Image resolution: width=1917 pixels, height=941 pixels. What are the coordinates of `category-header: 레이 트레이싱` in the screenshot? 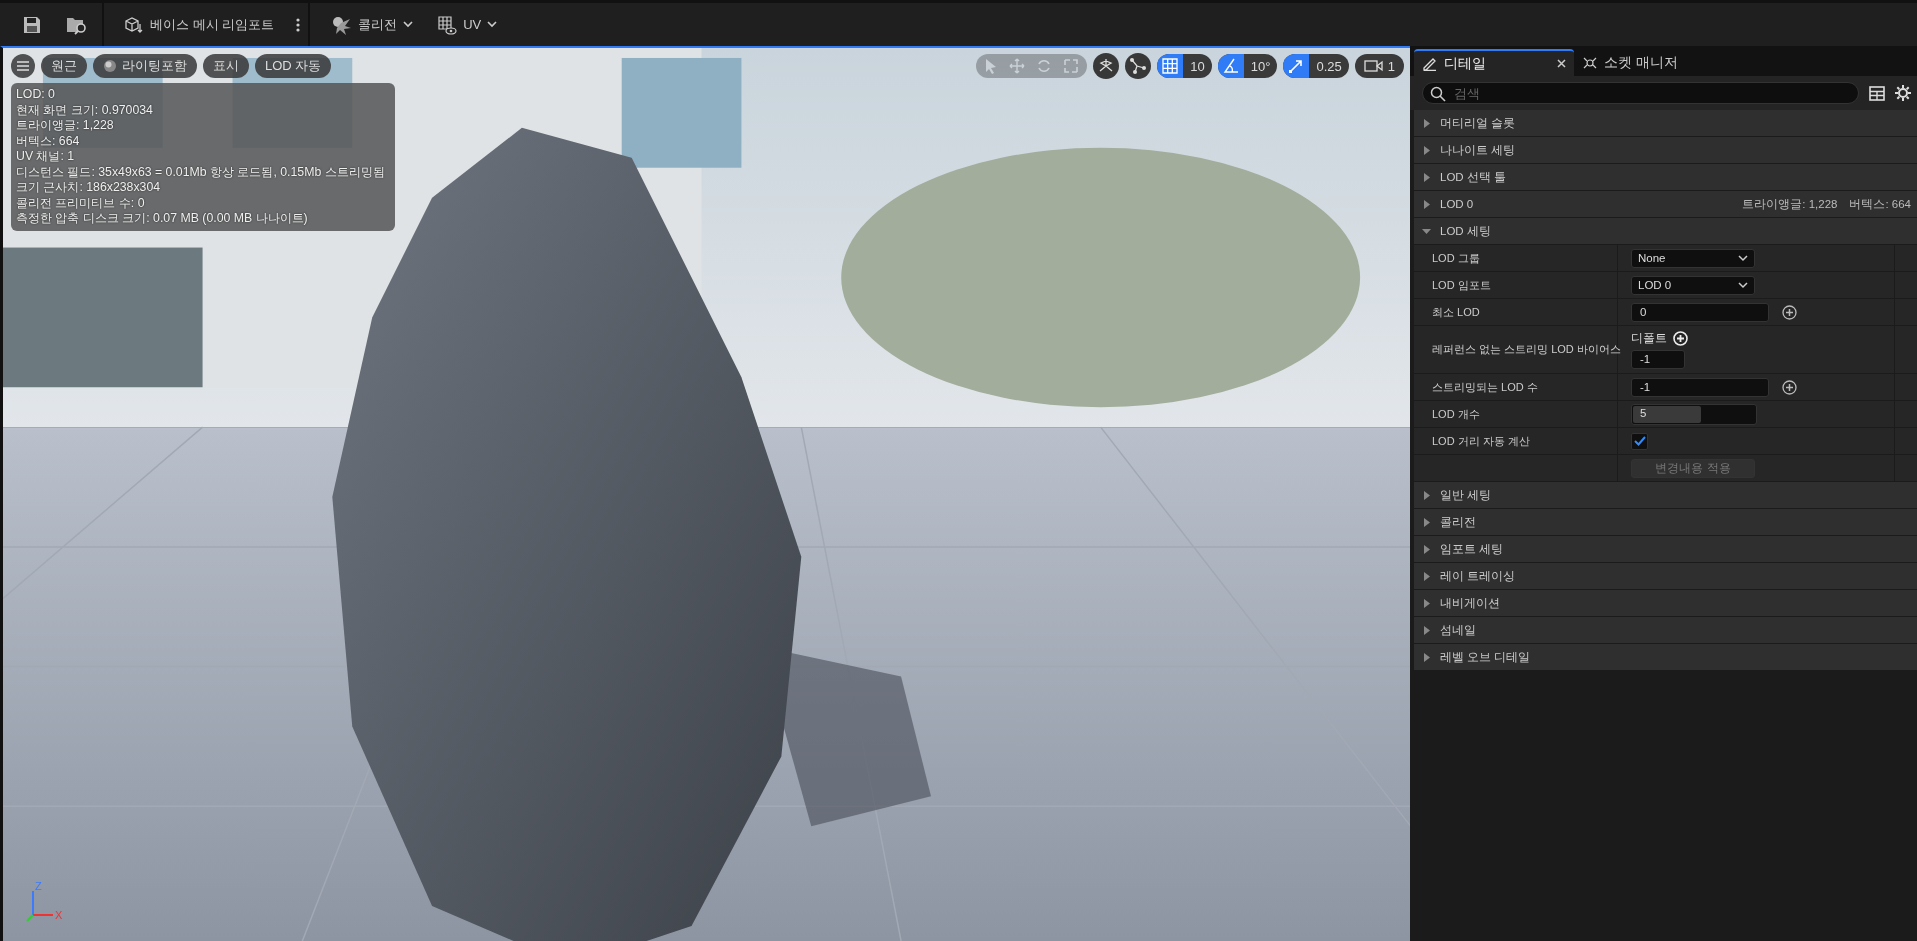 It's located at (1665, 576).